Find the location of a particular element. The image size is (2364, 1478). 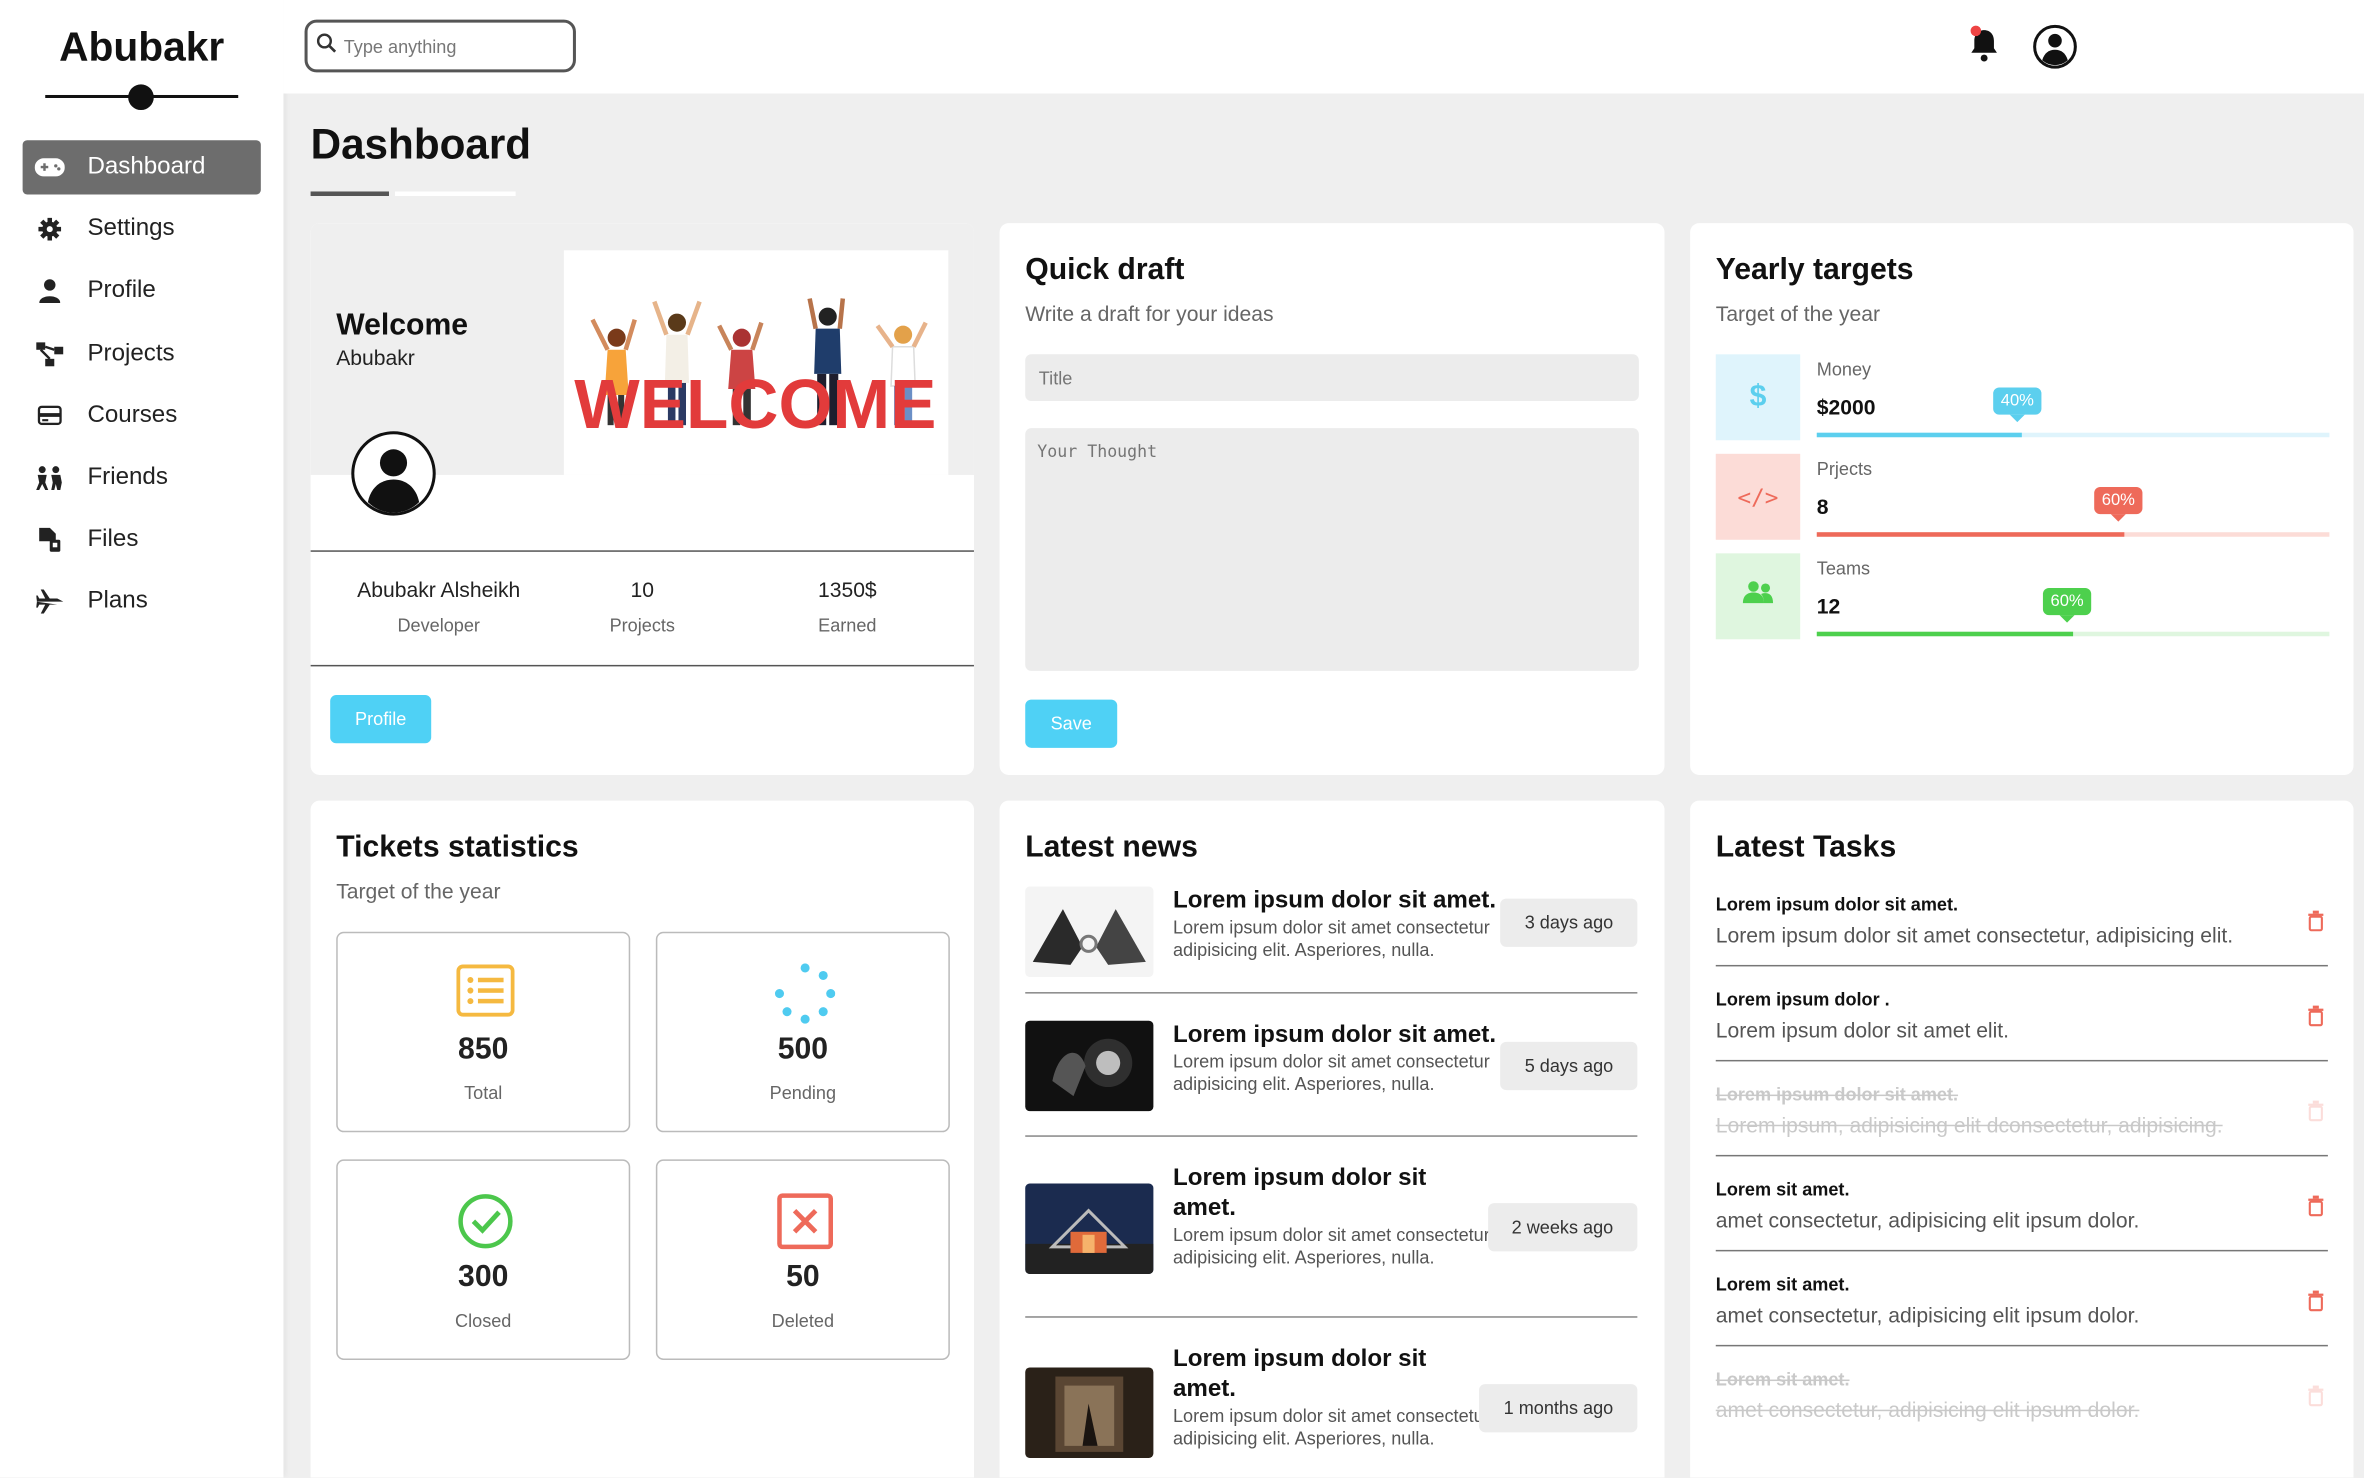

check-circle-icon is located at coordinates (485, 1221).